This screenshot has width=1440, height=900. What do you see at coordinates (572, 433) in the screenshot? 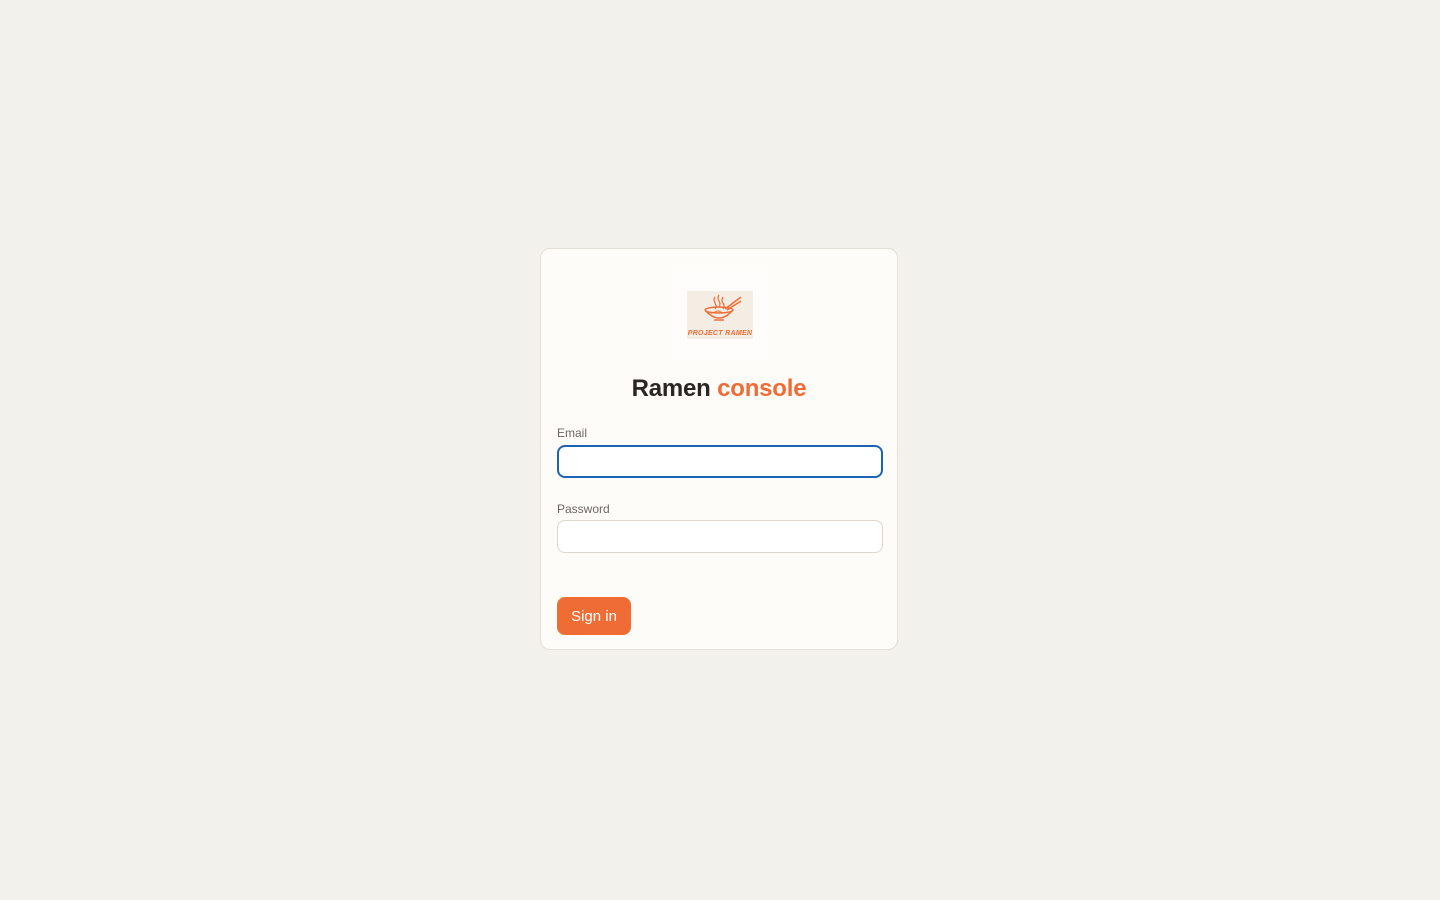
I see `email-label: Email` at bounding box center [572, 433].